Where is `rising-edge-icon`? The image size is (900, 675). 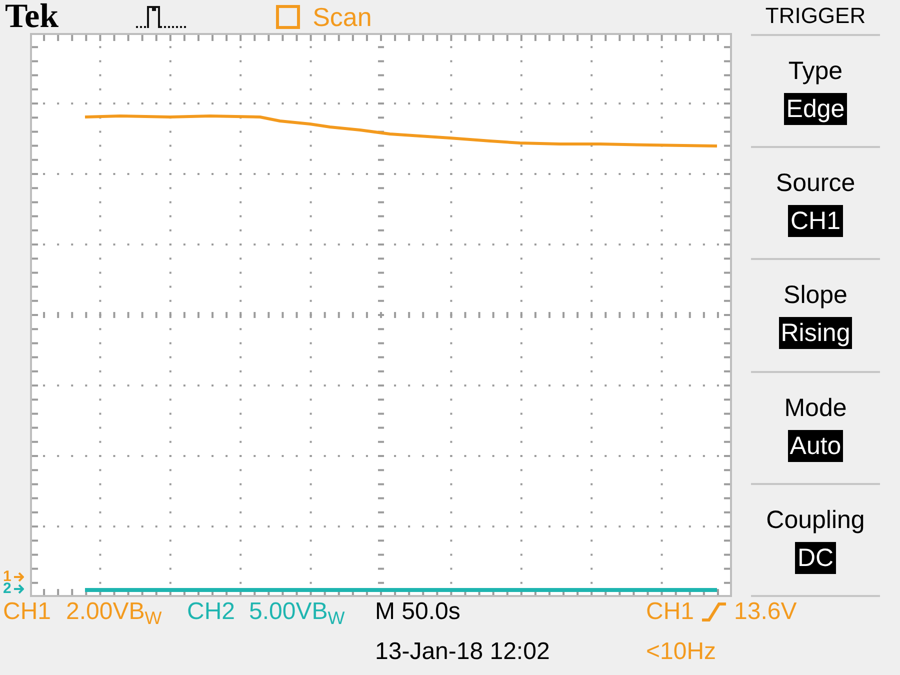 rising-edge-icon is located at coordinates (714, 612).